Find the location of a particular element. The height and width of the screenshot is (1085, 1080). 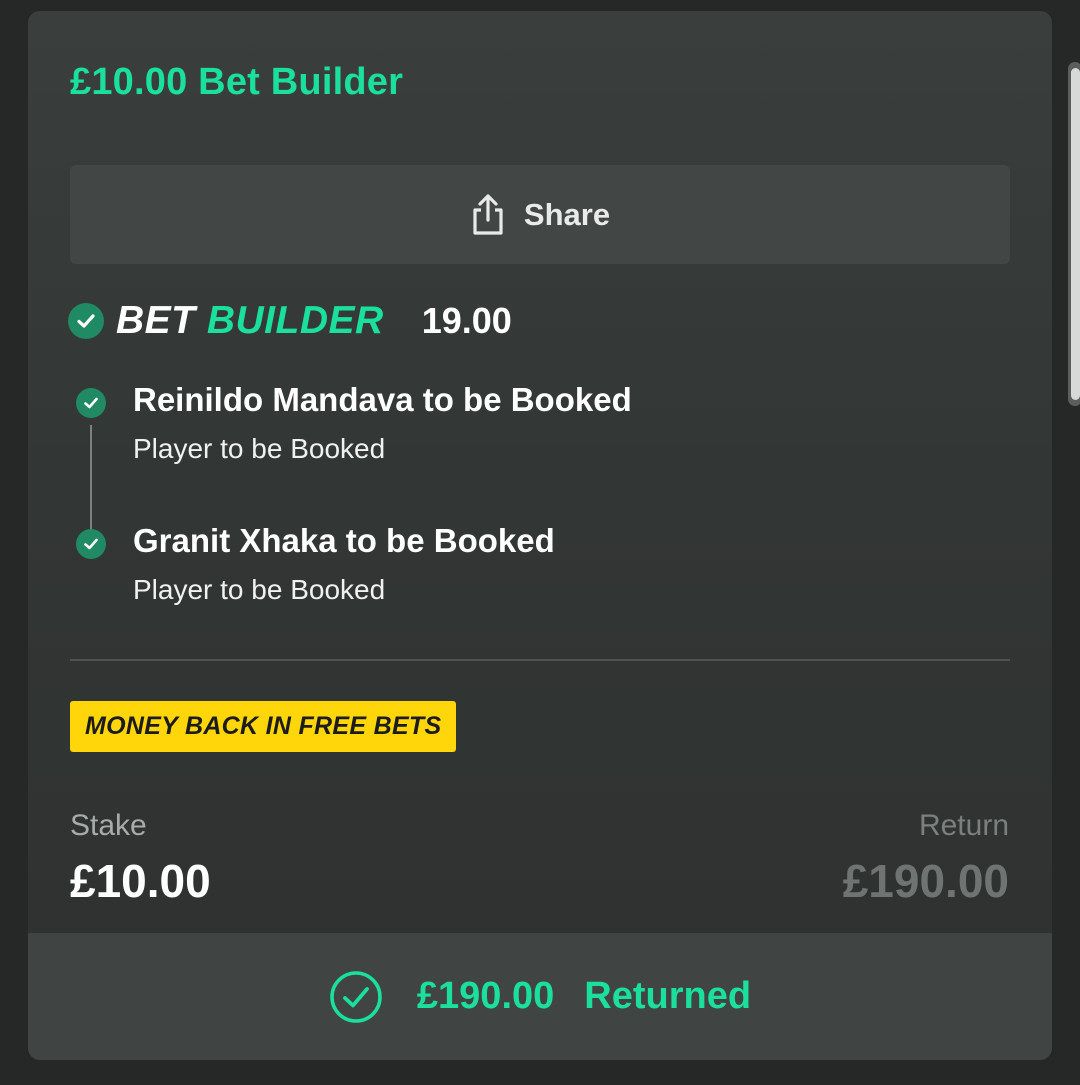

leg-selection: Granit Xhaka to be Booked is located at coordinates (344, 540).